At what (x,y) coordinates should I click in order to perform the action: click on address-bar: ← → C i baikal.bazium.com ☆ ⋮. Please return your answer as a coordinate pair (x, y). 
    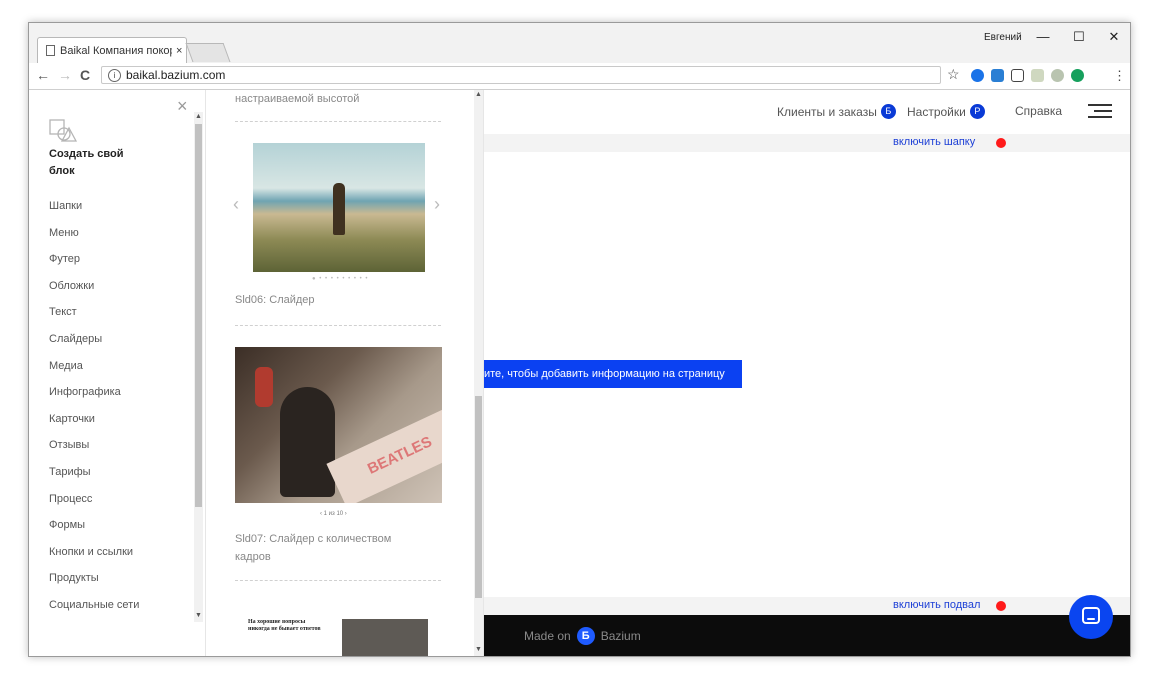
    Looking at the image, I should click on (579, 76).